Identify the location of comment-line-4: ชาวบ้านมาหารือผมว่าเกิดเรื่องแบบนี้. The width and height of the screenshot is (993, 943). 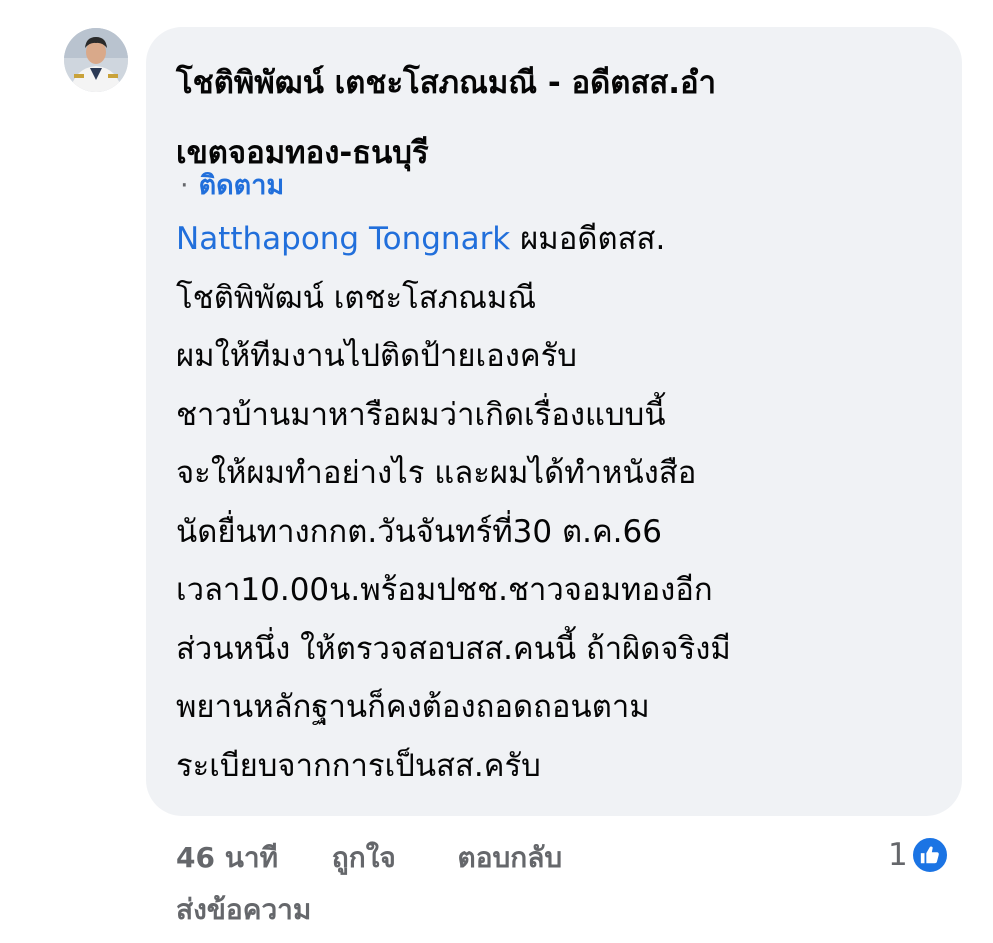
(421, 414).